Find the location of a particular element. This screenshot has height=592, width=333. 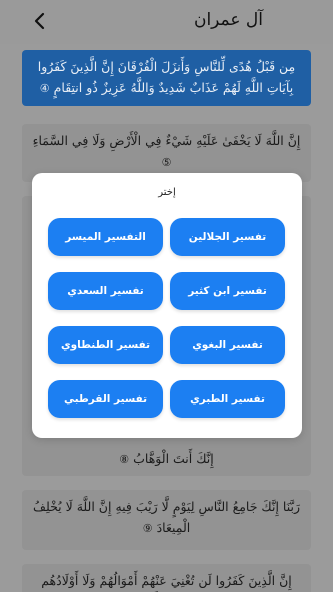

option-ibn-kathir-button: تفسير ابن كثير is located at coordinates (227, 291).